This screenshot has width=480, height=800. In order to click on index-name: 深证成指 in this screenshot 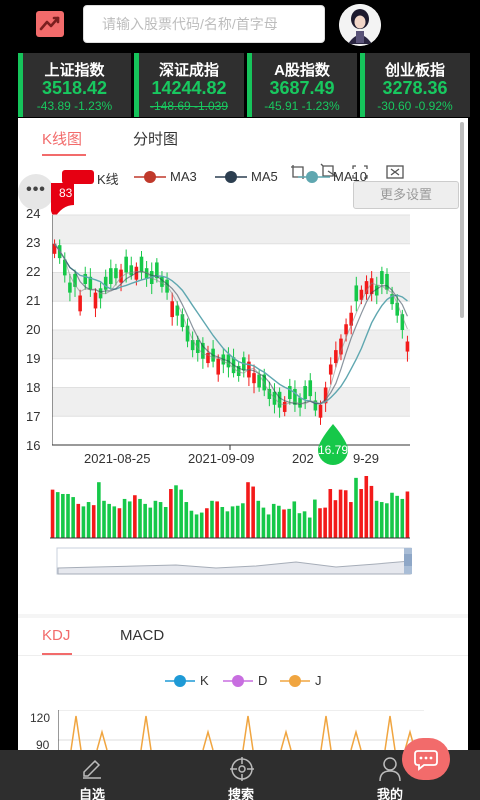, I will do `click(188, 70)`.